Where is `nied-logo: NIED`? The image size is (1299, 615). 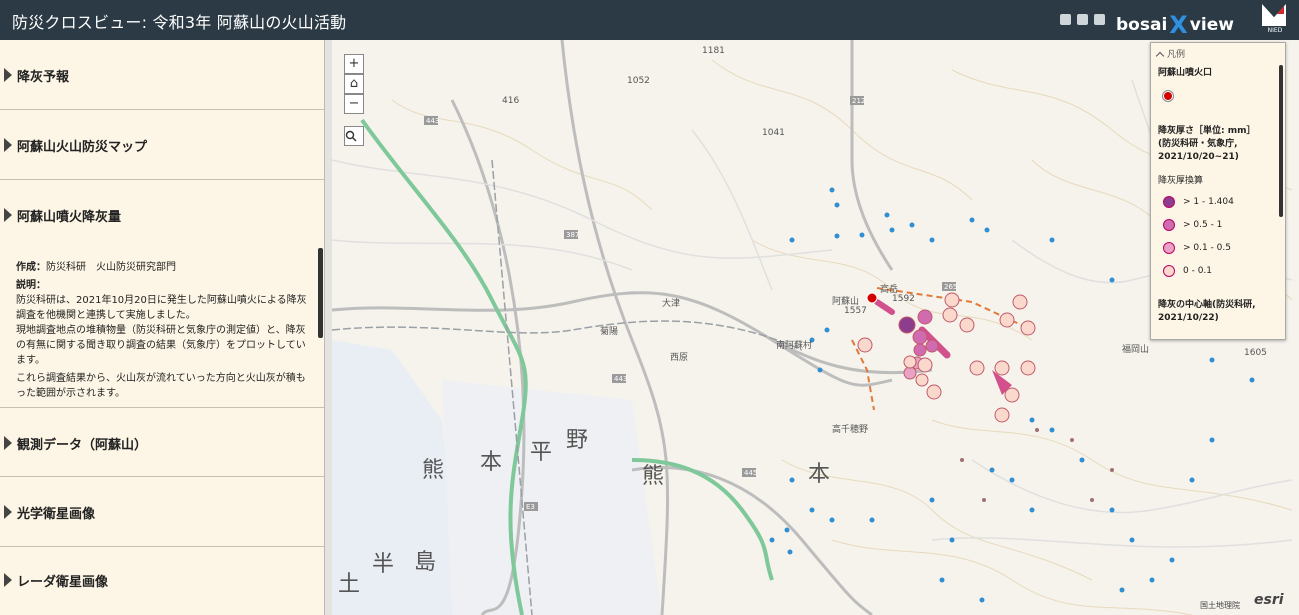
nied-logo: NIED is located at coordinates (1275, 20).